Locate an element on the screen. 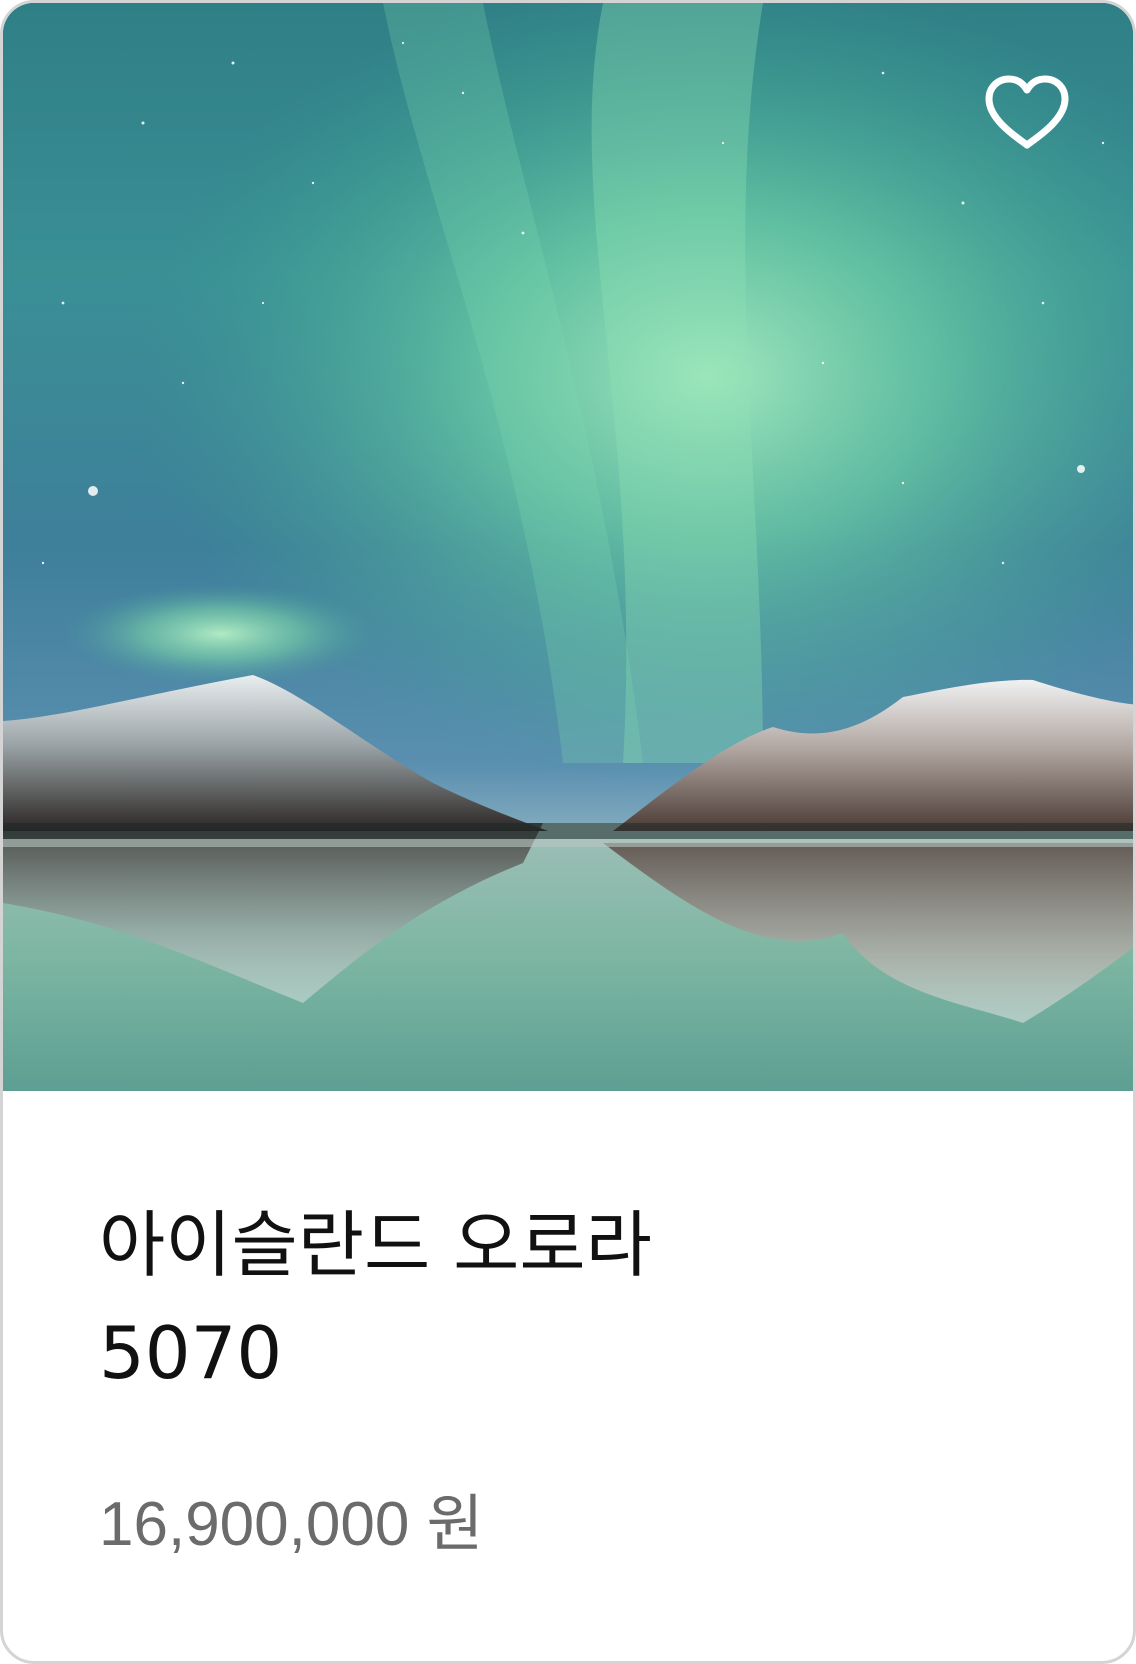 This screenshot has height=1664, width=1136. favorite-heart-icon is located at coordinates (1027, 113).